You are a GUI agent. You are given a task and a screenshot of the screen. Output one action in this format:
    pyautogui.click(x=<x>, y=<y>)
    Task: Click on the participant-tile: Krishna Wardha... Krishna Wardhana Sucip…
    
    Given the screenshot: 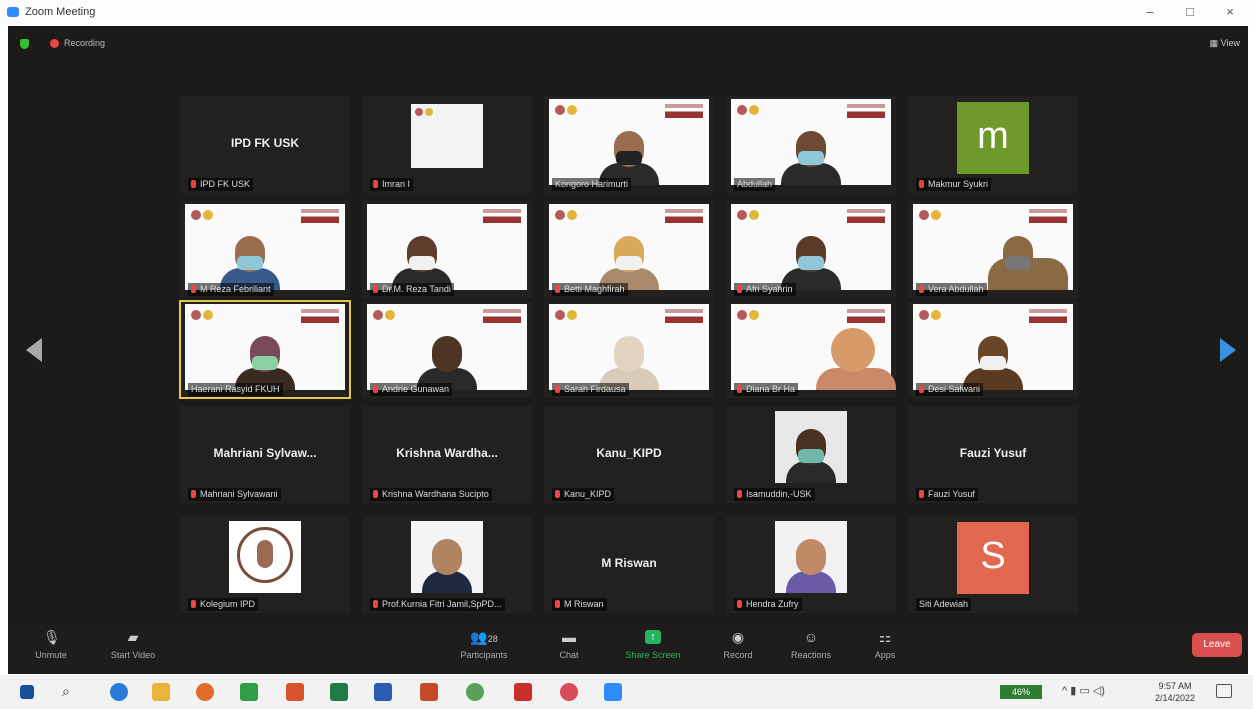 What is the action you would take?
    pyautogui.click(x=447, y=454)
    